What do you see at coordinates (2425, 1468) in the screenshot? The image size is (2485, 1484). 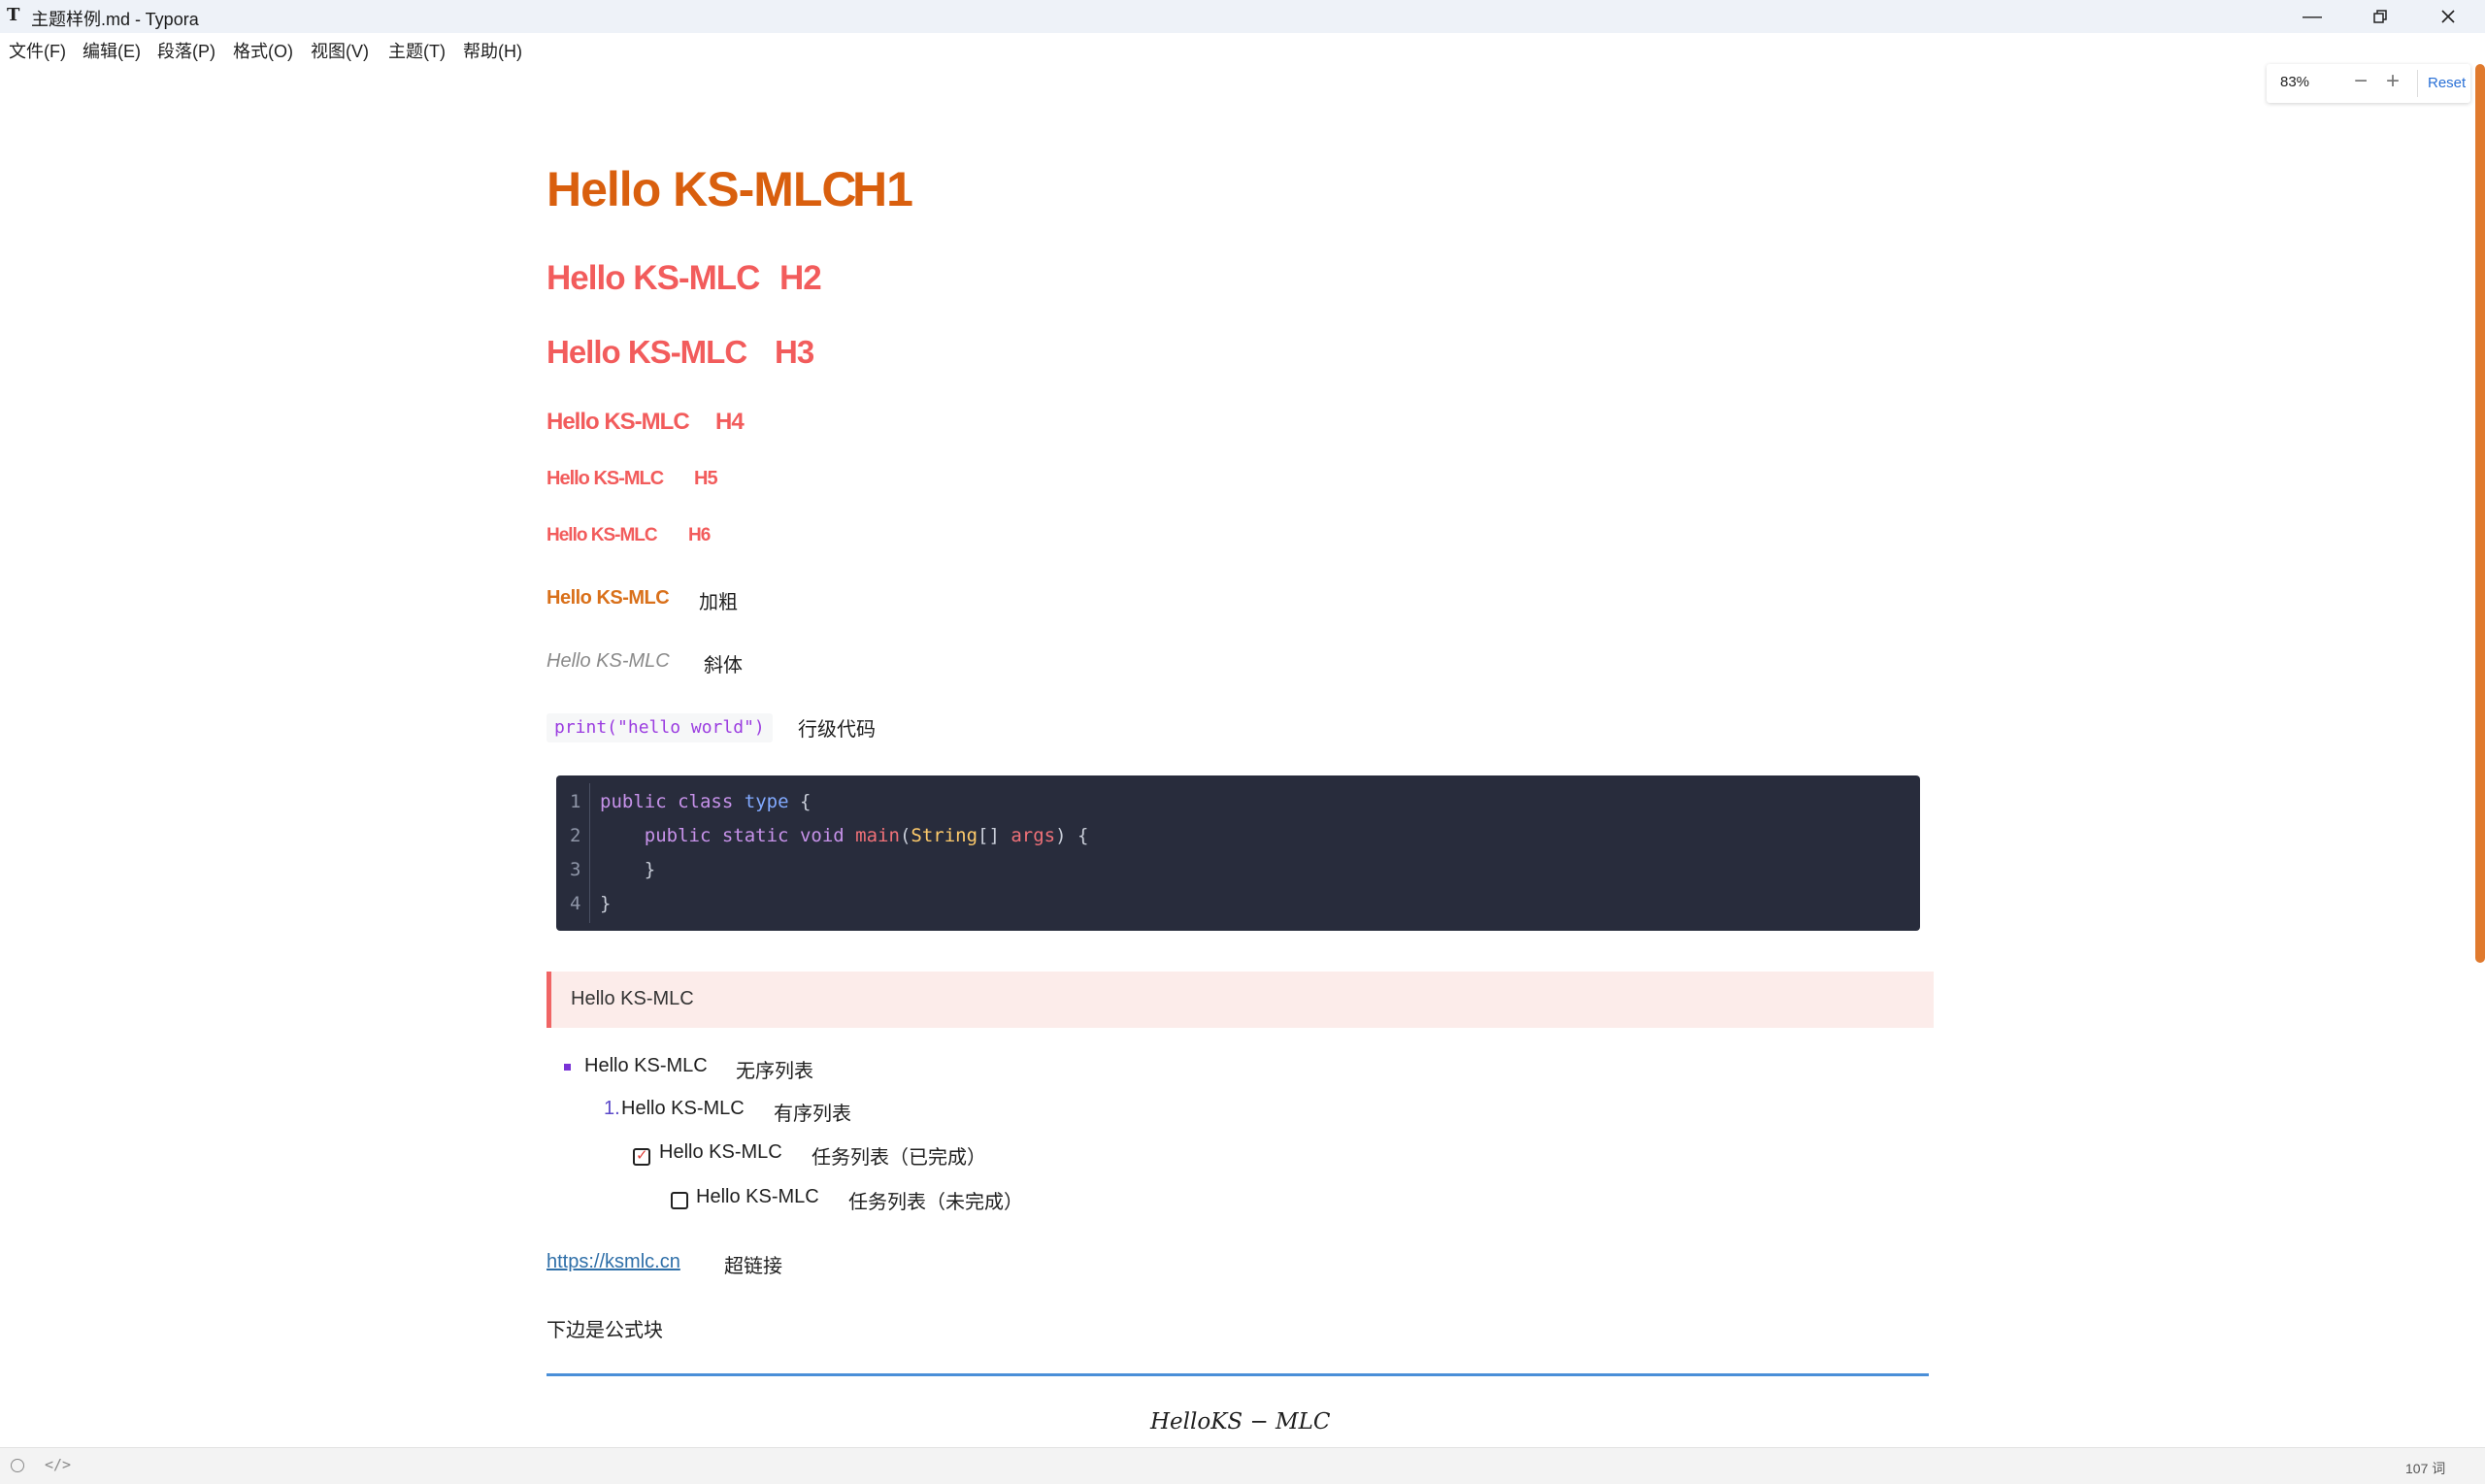 I see `word-count: 107 词` at bounding box center [2425, 1468].